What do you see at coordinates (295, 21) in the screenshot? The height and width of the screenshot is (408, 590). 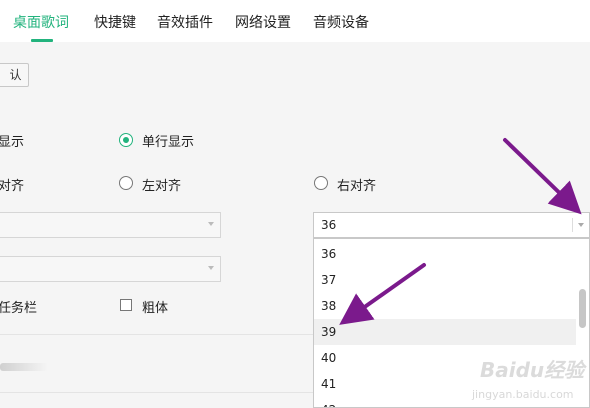 I see `settings-tab-bar: 桌面歌词 快捷键 音效插件 网络设置 音频设备` at bounding box center [295, 21].